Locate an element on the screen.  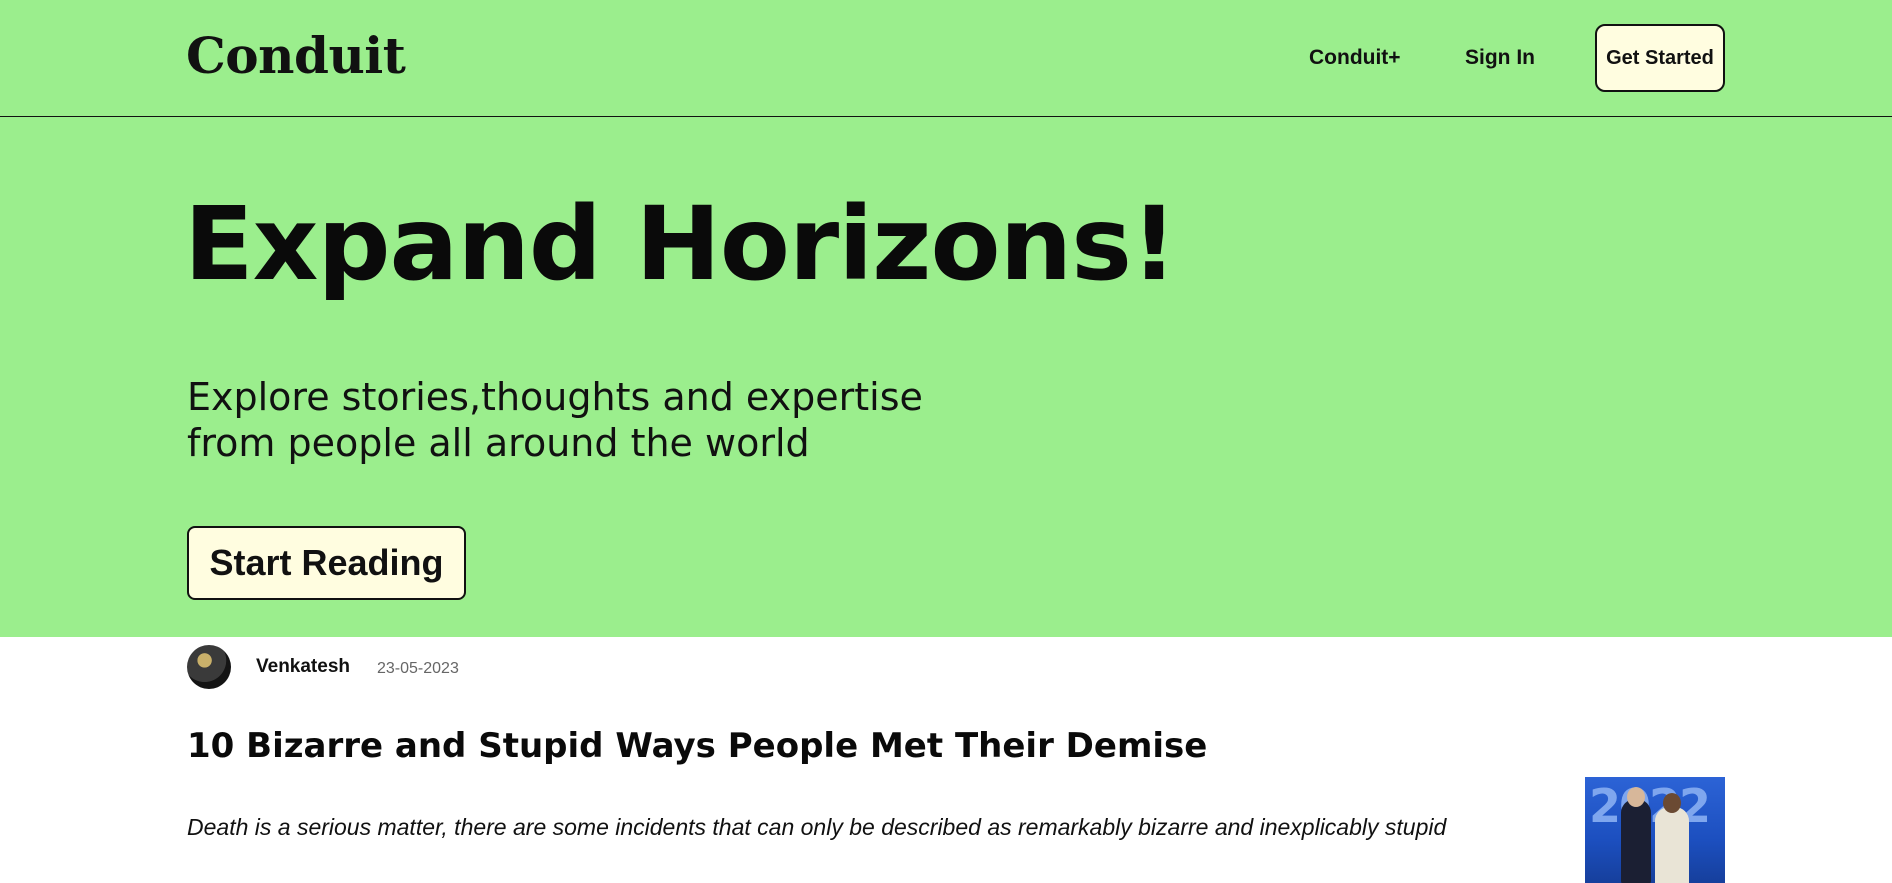
article-thumbnail: 2022 is located at coordinates (1655, 830).